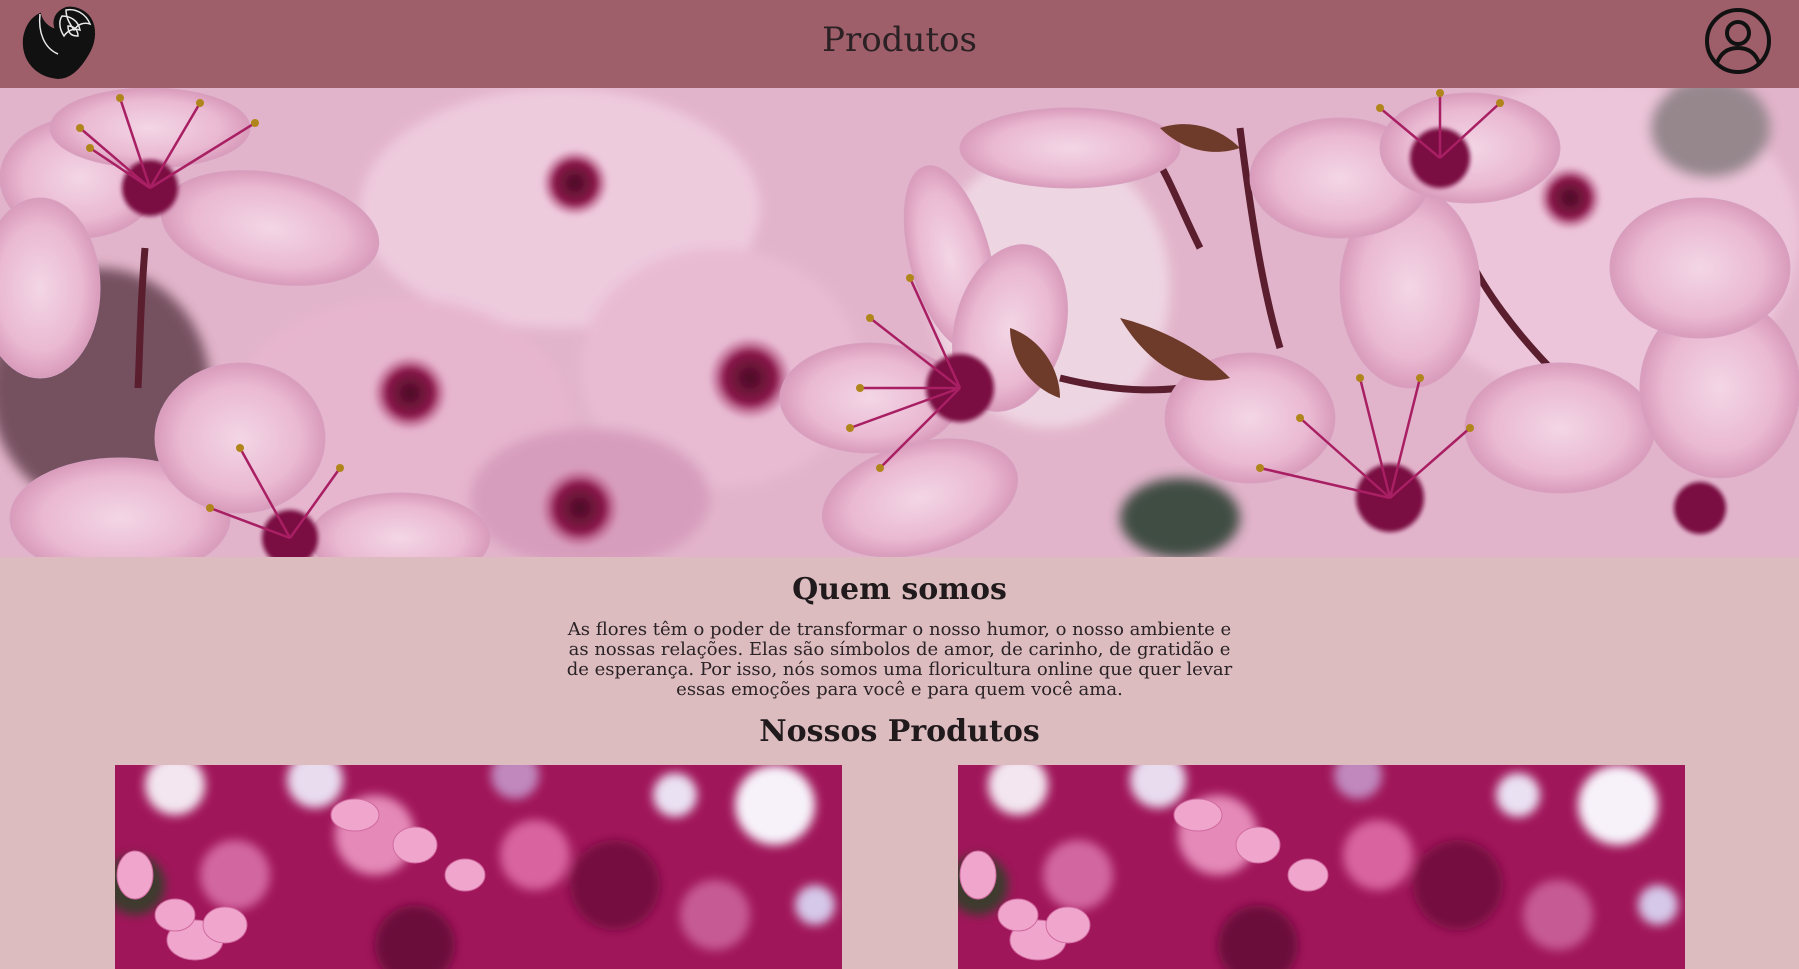 The width and height of the screenshot is (1799, 969). What do you see at coordinates (899, 40) in the screenshot?
I see `page-title: Produtos` at bounding box center [899, 40].